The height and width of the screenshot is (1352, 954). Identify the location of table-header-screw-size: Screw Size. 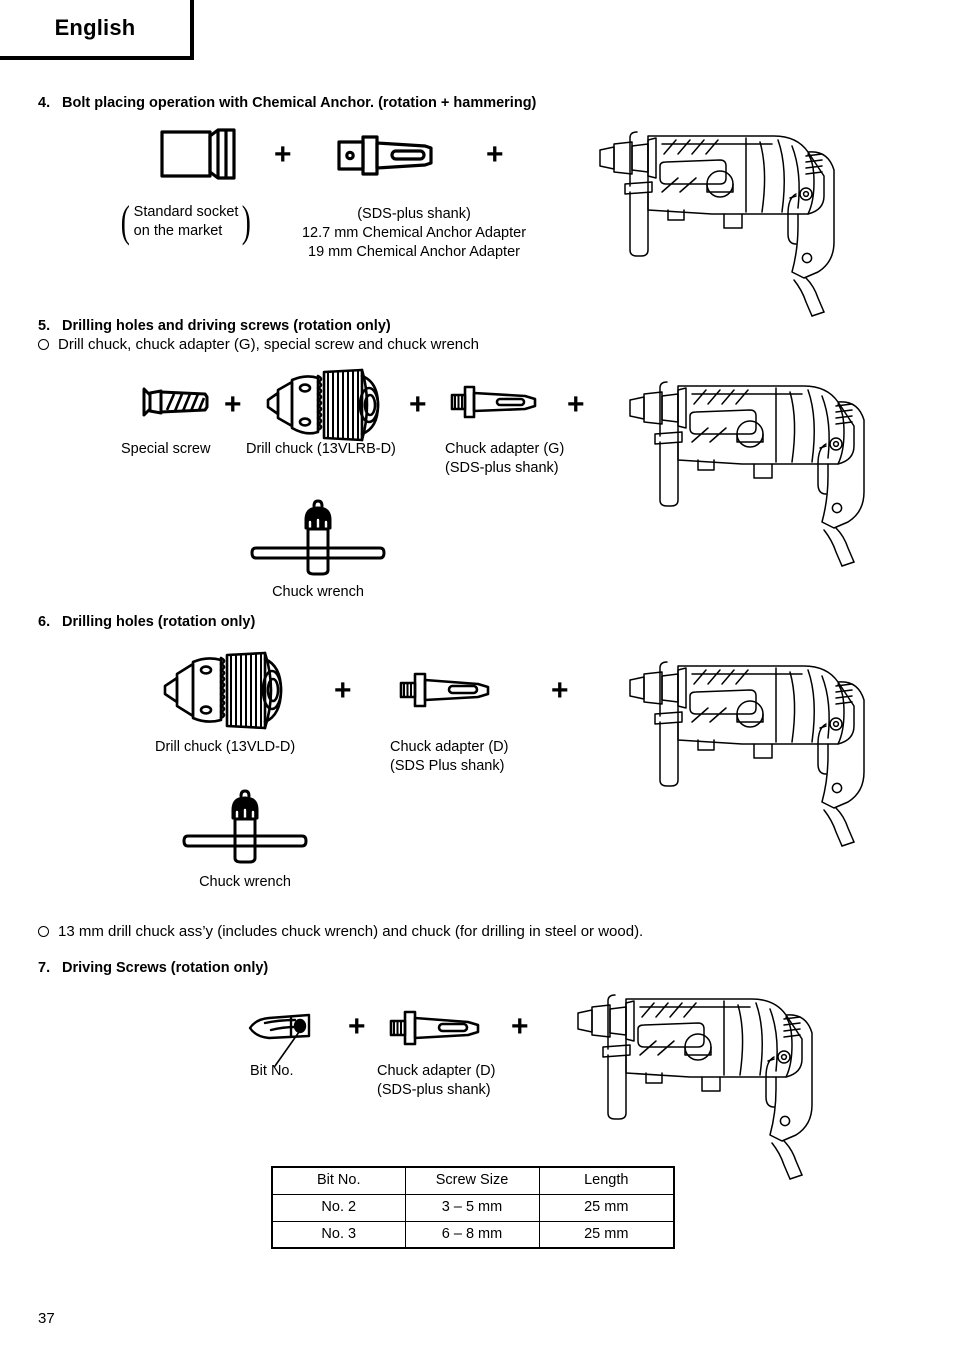
(472, 1180).